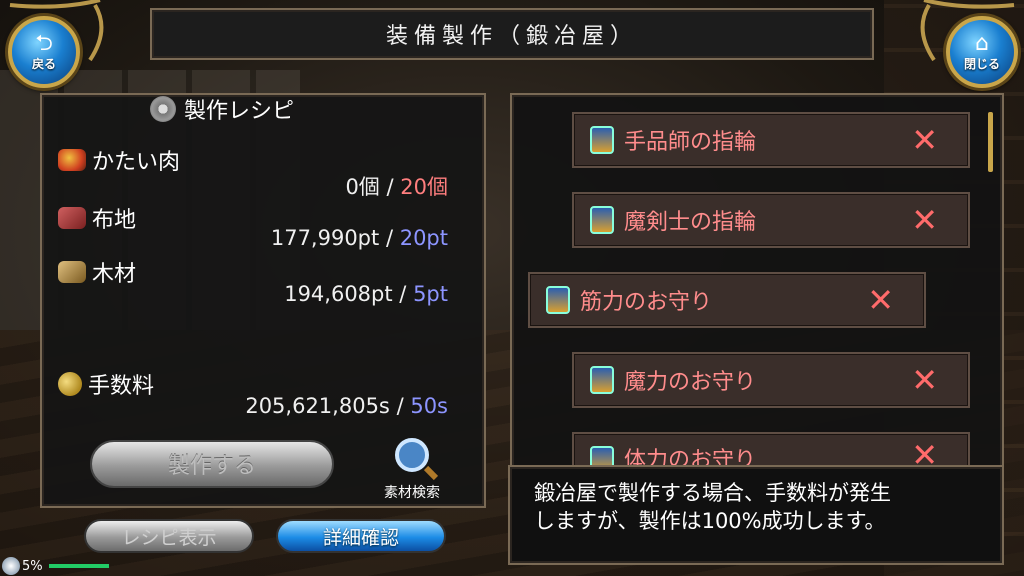 Image resolution: width=1024 pixels, height=576 pixels. What do you see at coordinates (325, 238) in the screenshot?
I see `have-value: 177,990pt` at bounding box center [325, 238].